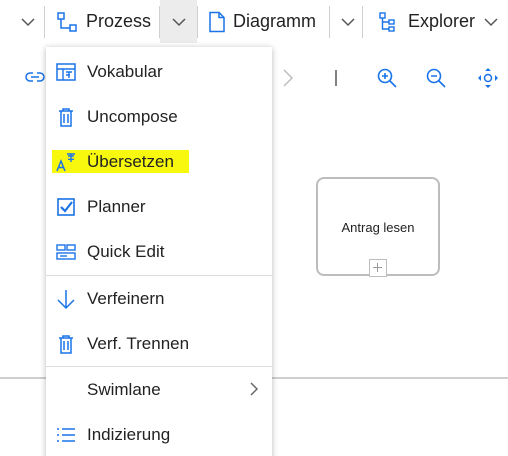 The width and height of the screenshot is (508, 456). What do you see at coordinates (125, 71) in the screenshot?
I see `menu-item-label: Vokabular` at bounding box center [125, 71].